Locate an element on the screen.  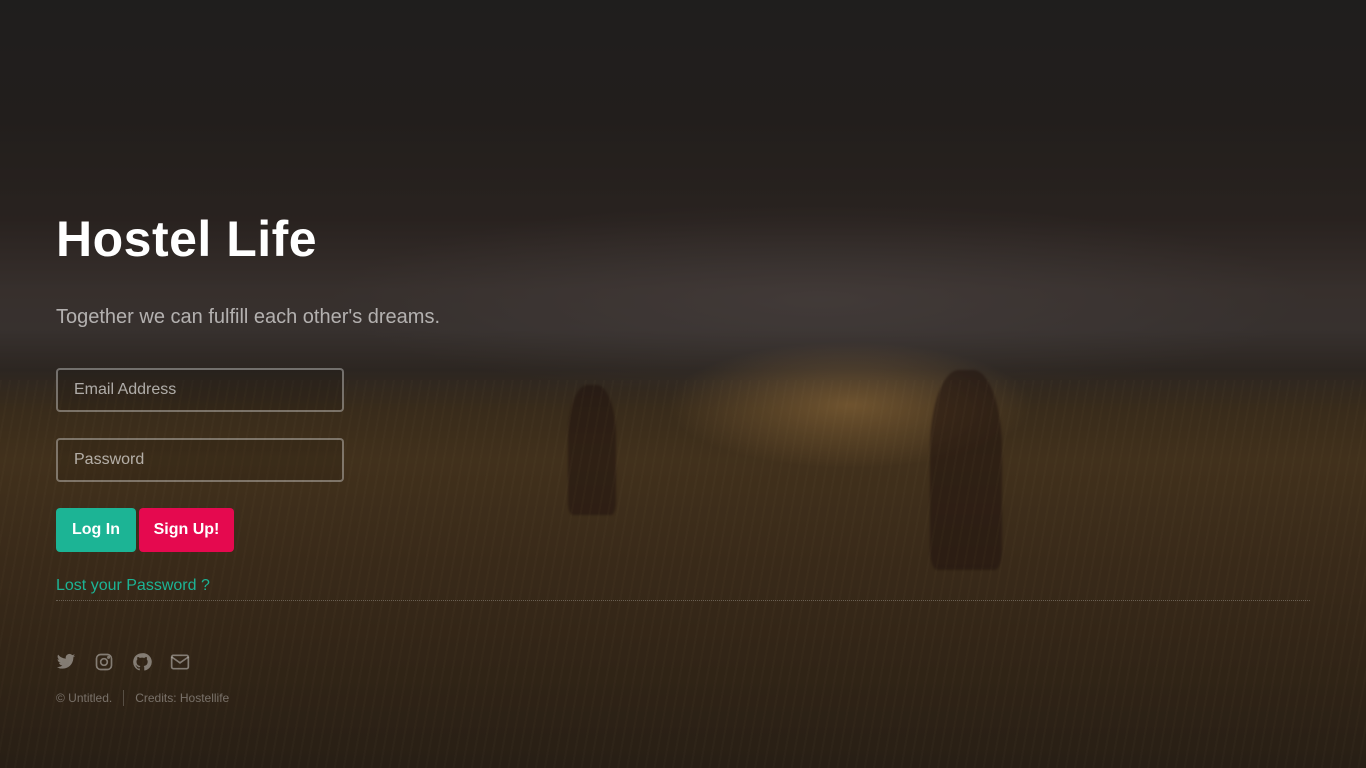
github-icon is located at coordinates (151, 663).